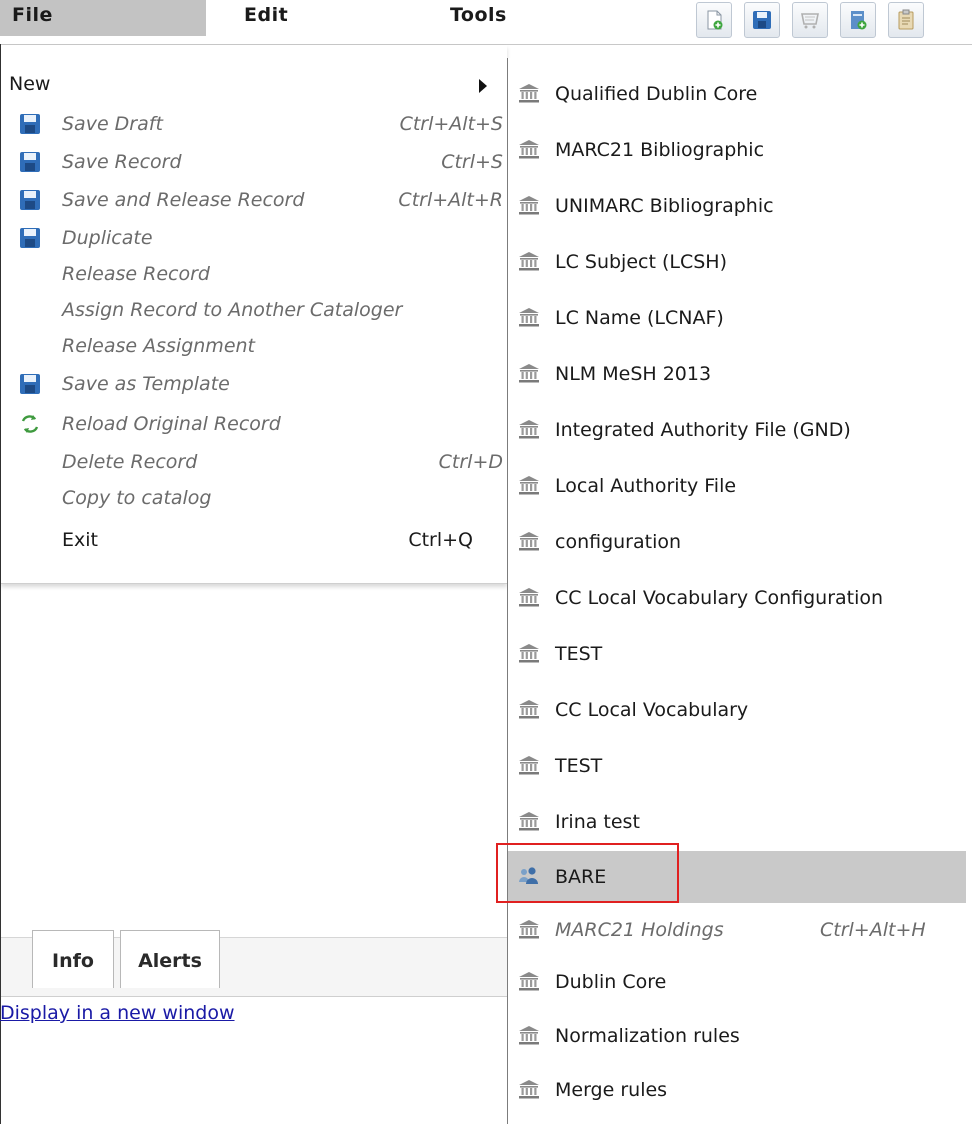  Describe the element at coordinates (740, 542) in the screenshot. I see `submenu-item: configuration` at that location.